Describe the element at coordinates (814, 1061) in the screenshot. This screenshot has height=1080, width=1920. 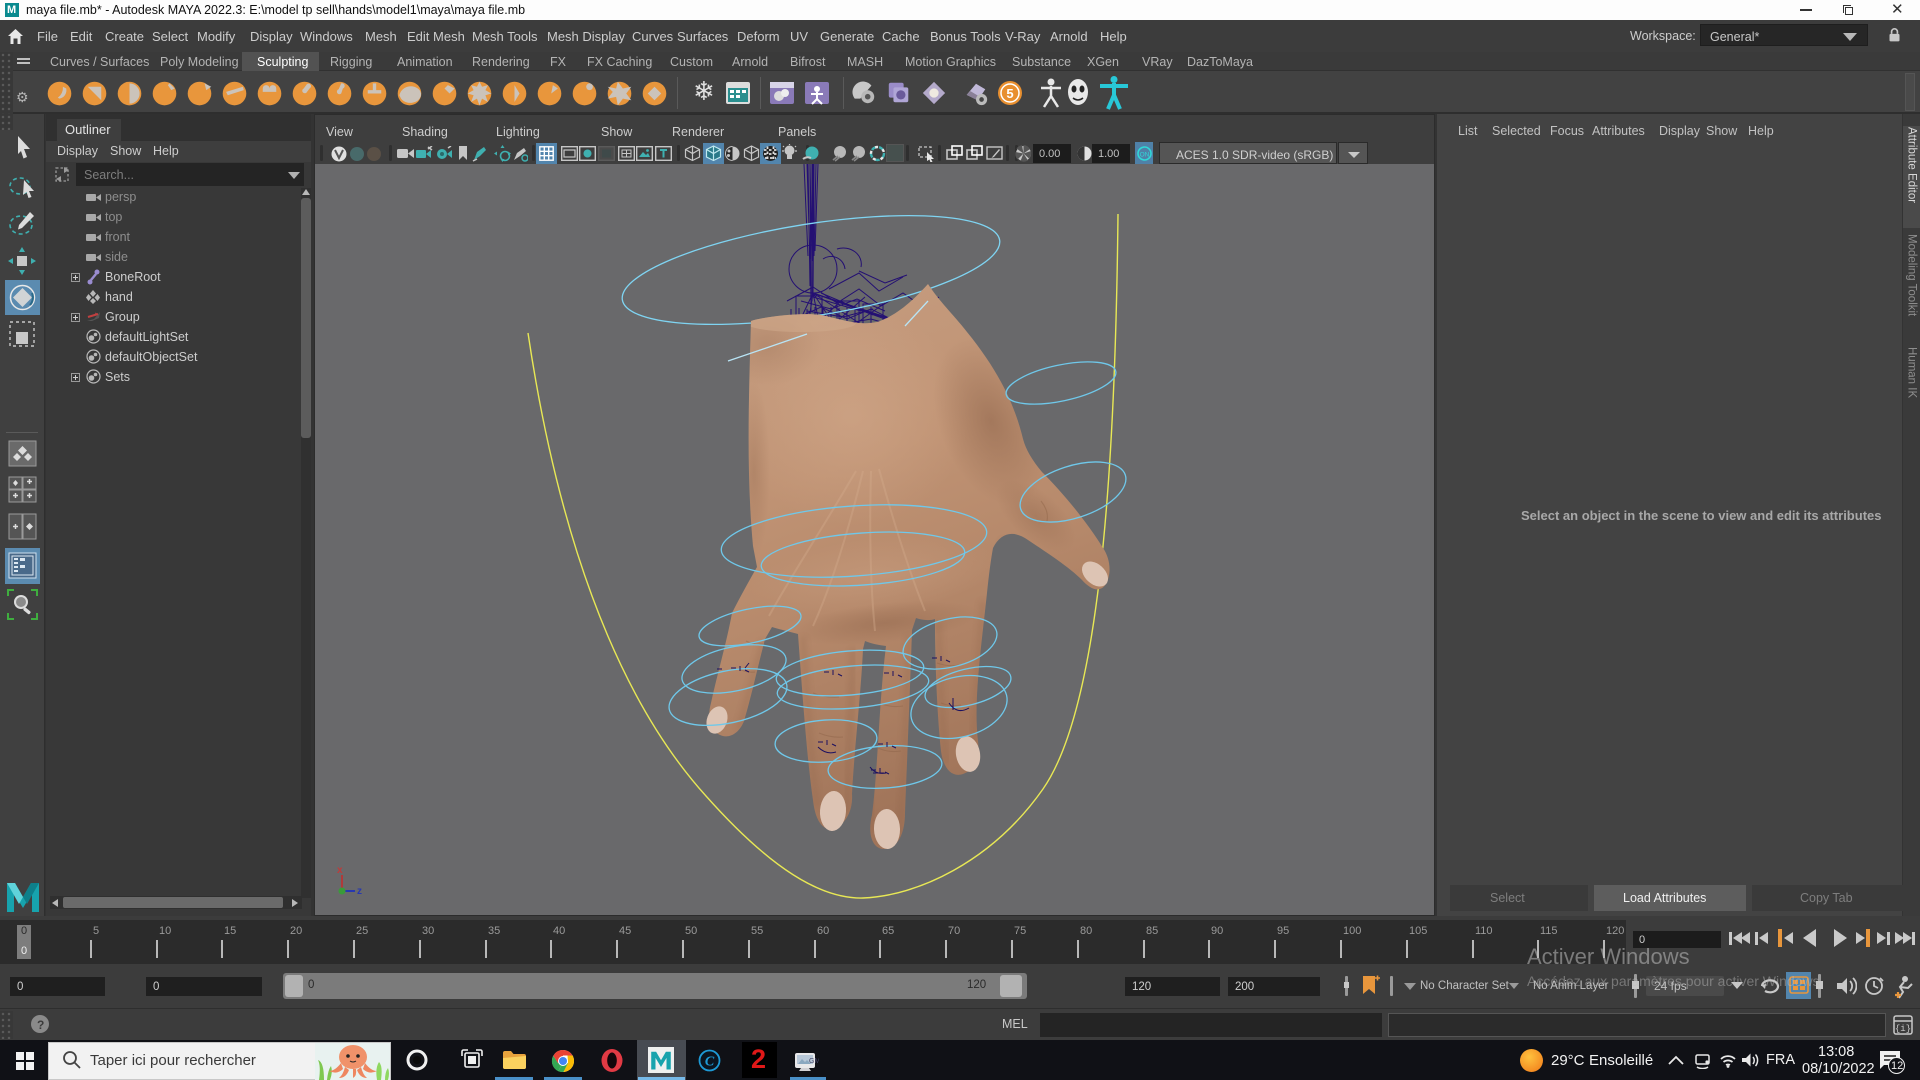
I see `svg-text: GM` at that location.